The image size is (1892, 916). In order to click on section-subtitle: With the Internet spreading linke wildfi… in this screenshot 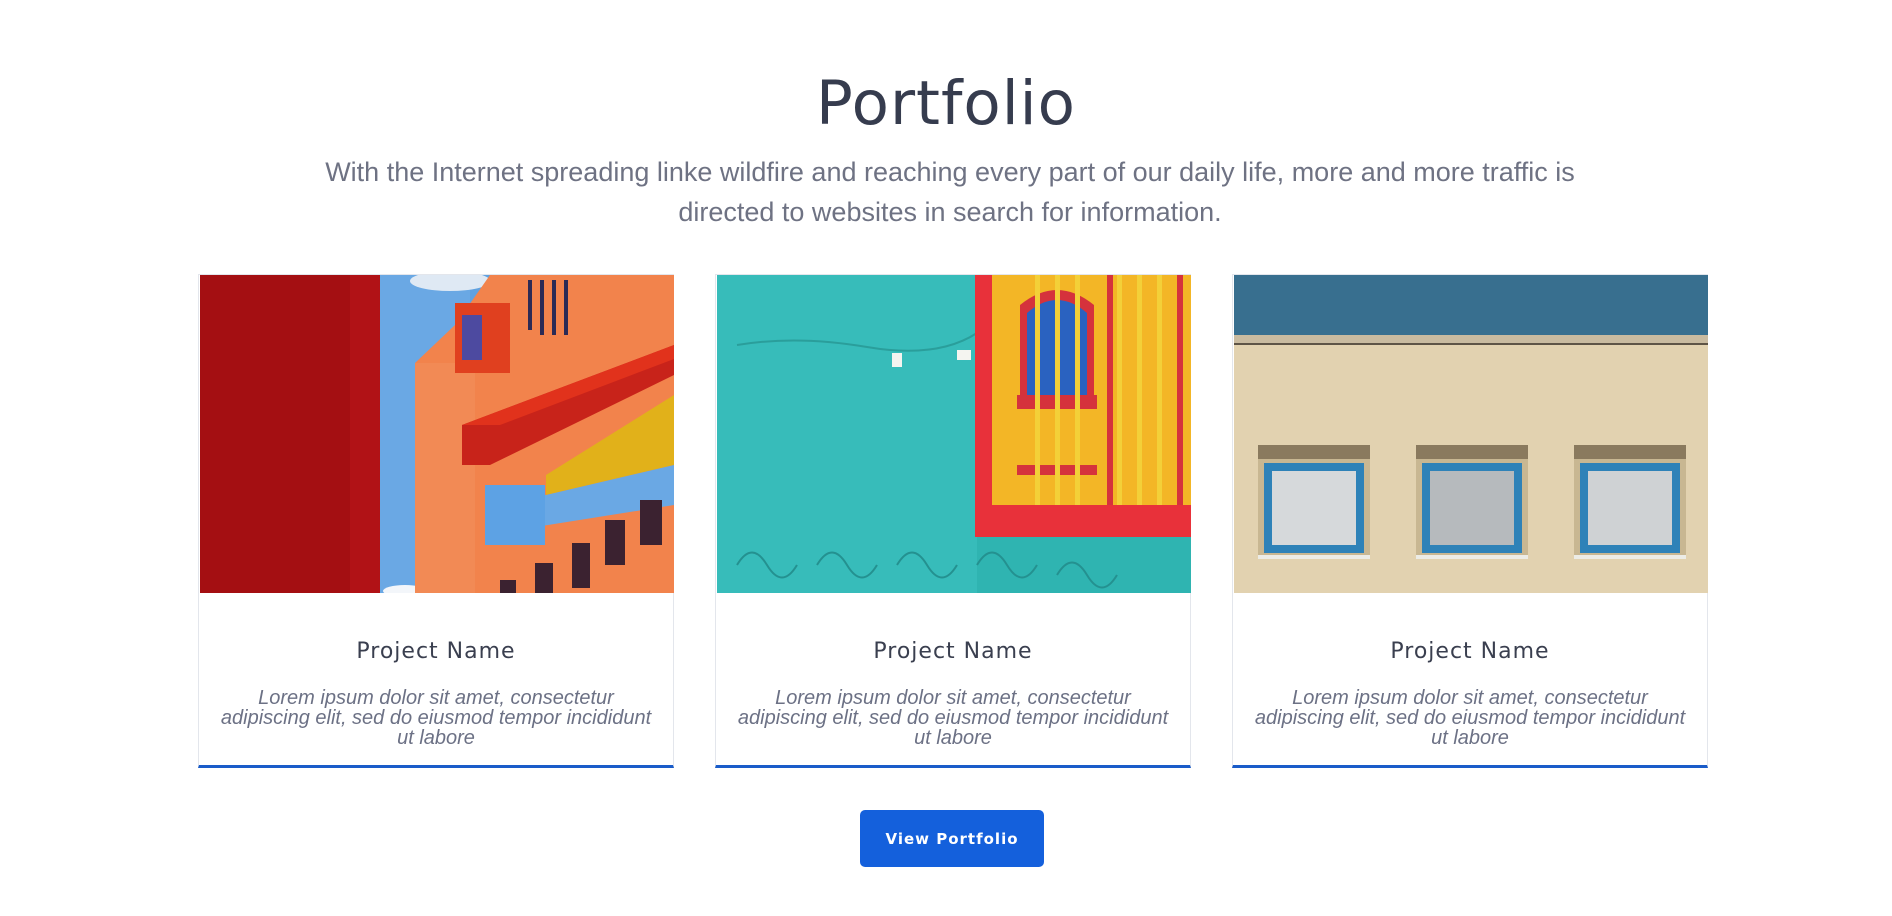, I will do `click(950, 192)`.